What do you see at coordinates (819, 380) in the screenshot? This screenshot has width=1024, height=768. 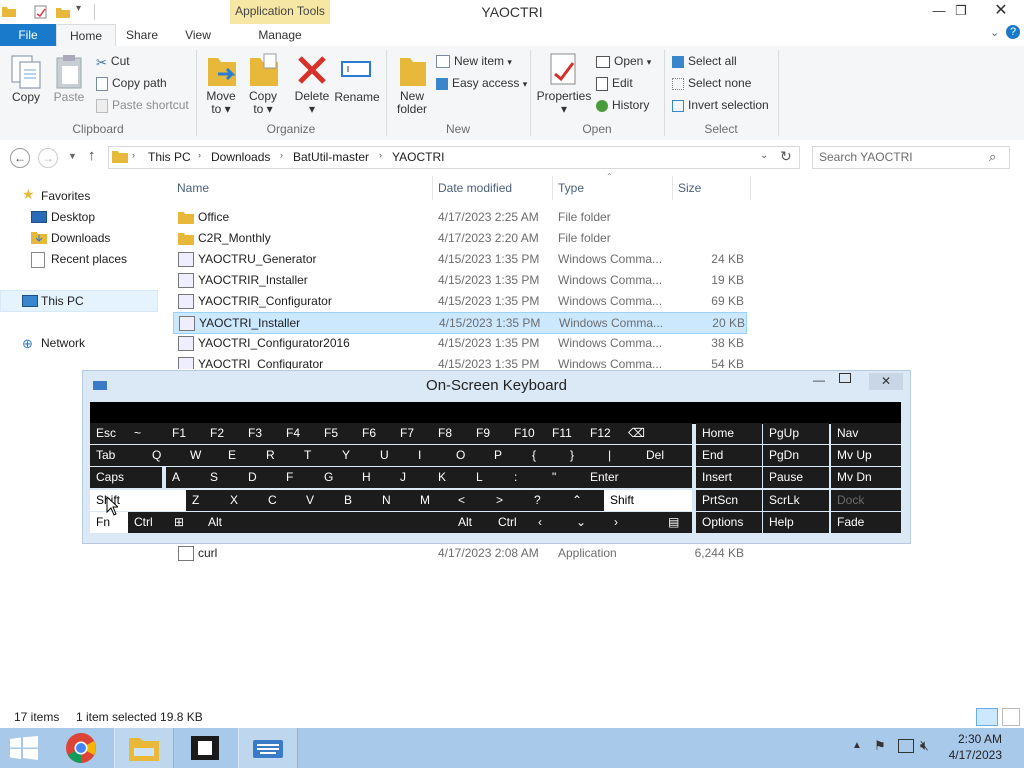 I see `osk-minimize-button: —` at bounding box center [819, 380].